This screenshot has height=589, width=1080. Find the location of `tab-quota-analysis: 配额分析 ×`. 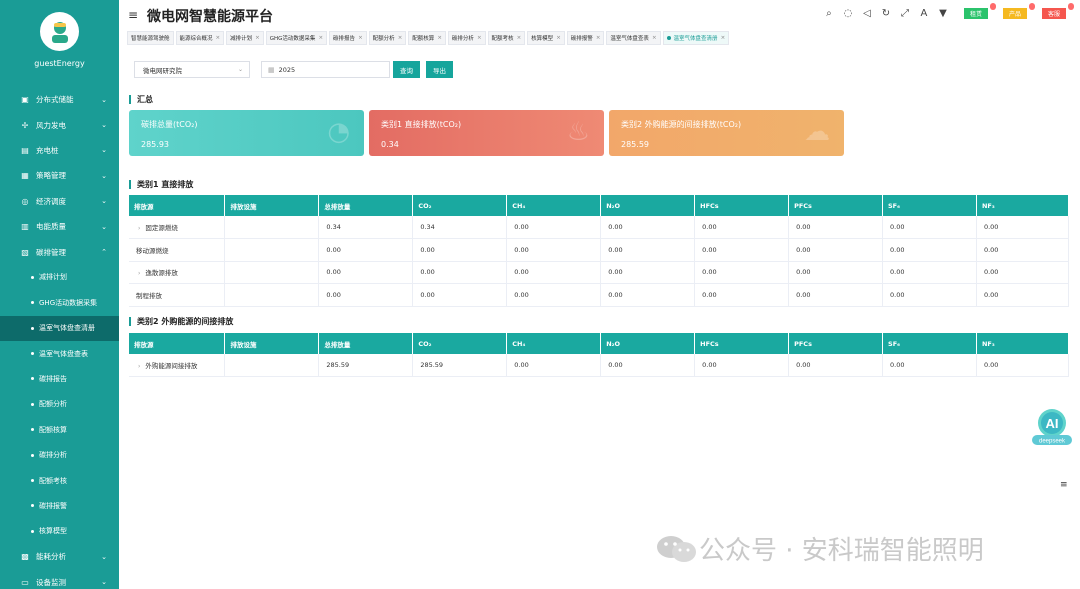

tab-quota-analysis: 配额分析 × is located at coordinates (387, 38).